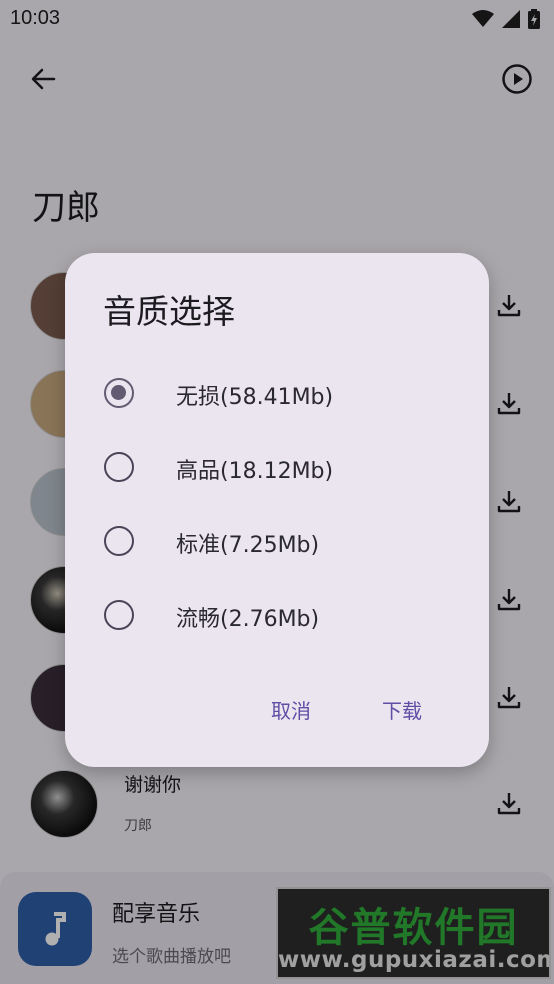 Image resolution: width=554 pixels, height=984 pixels. I want to click on quality-option-smooth: 流畅(2.76Mb), so click(277, 614).